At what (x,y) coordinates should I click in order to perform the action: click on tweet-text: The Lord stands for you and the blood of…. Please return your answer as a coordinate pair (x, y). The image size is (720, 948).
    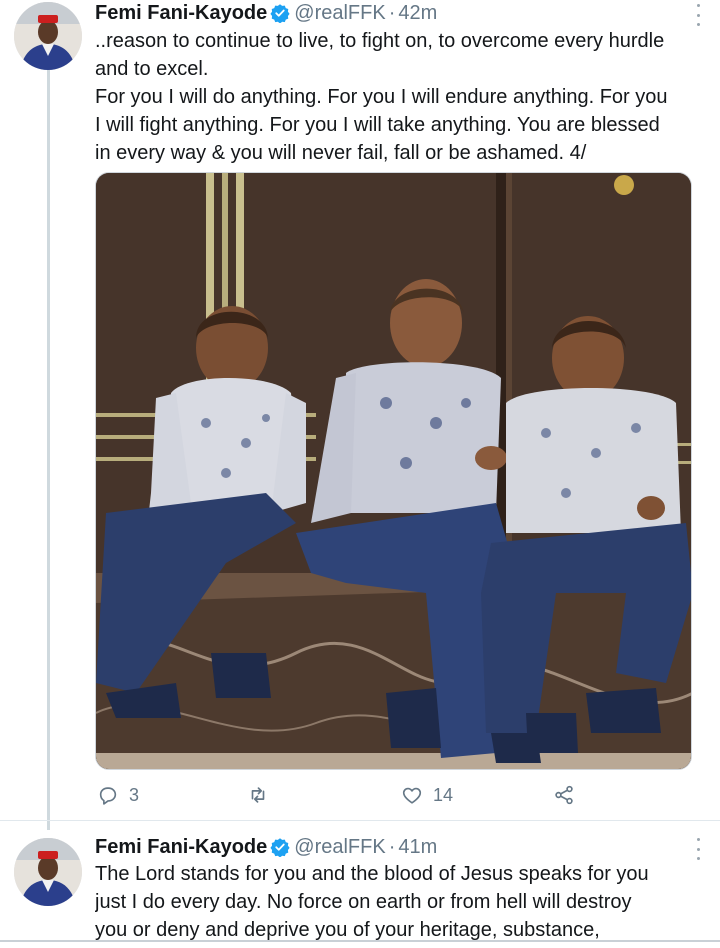
    Looking at the image, I should click on (400, 902).